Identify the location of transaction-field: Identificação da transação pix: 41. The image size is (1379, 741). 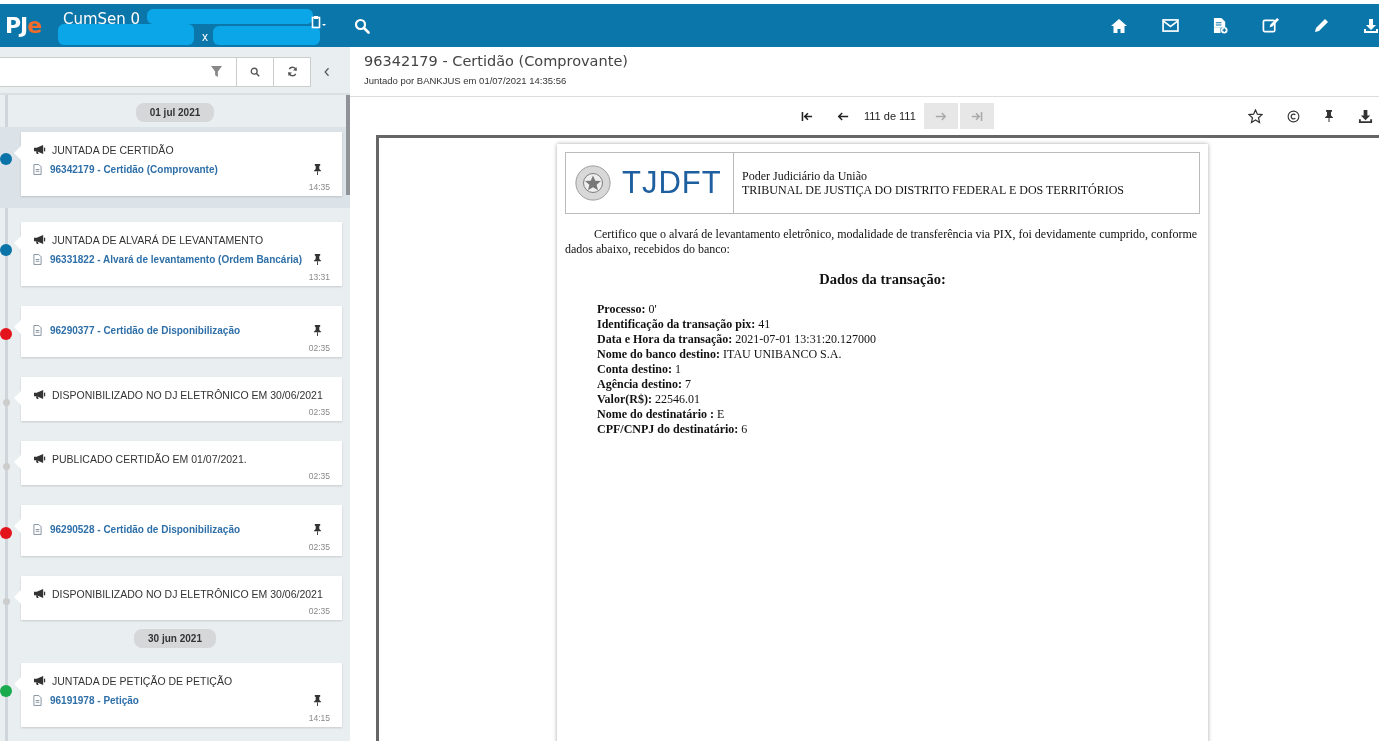
(898, 324).